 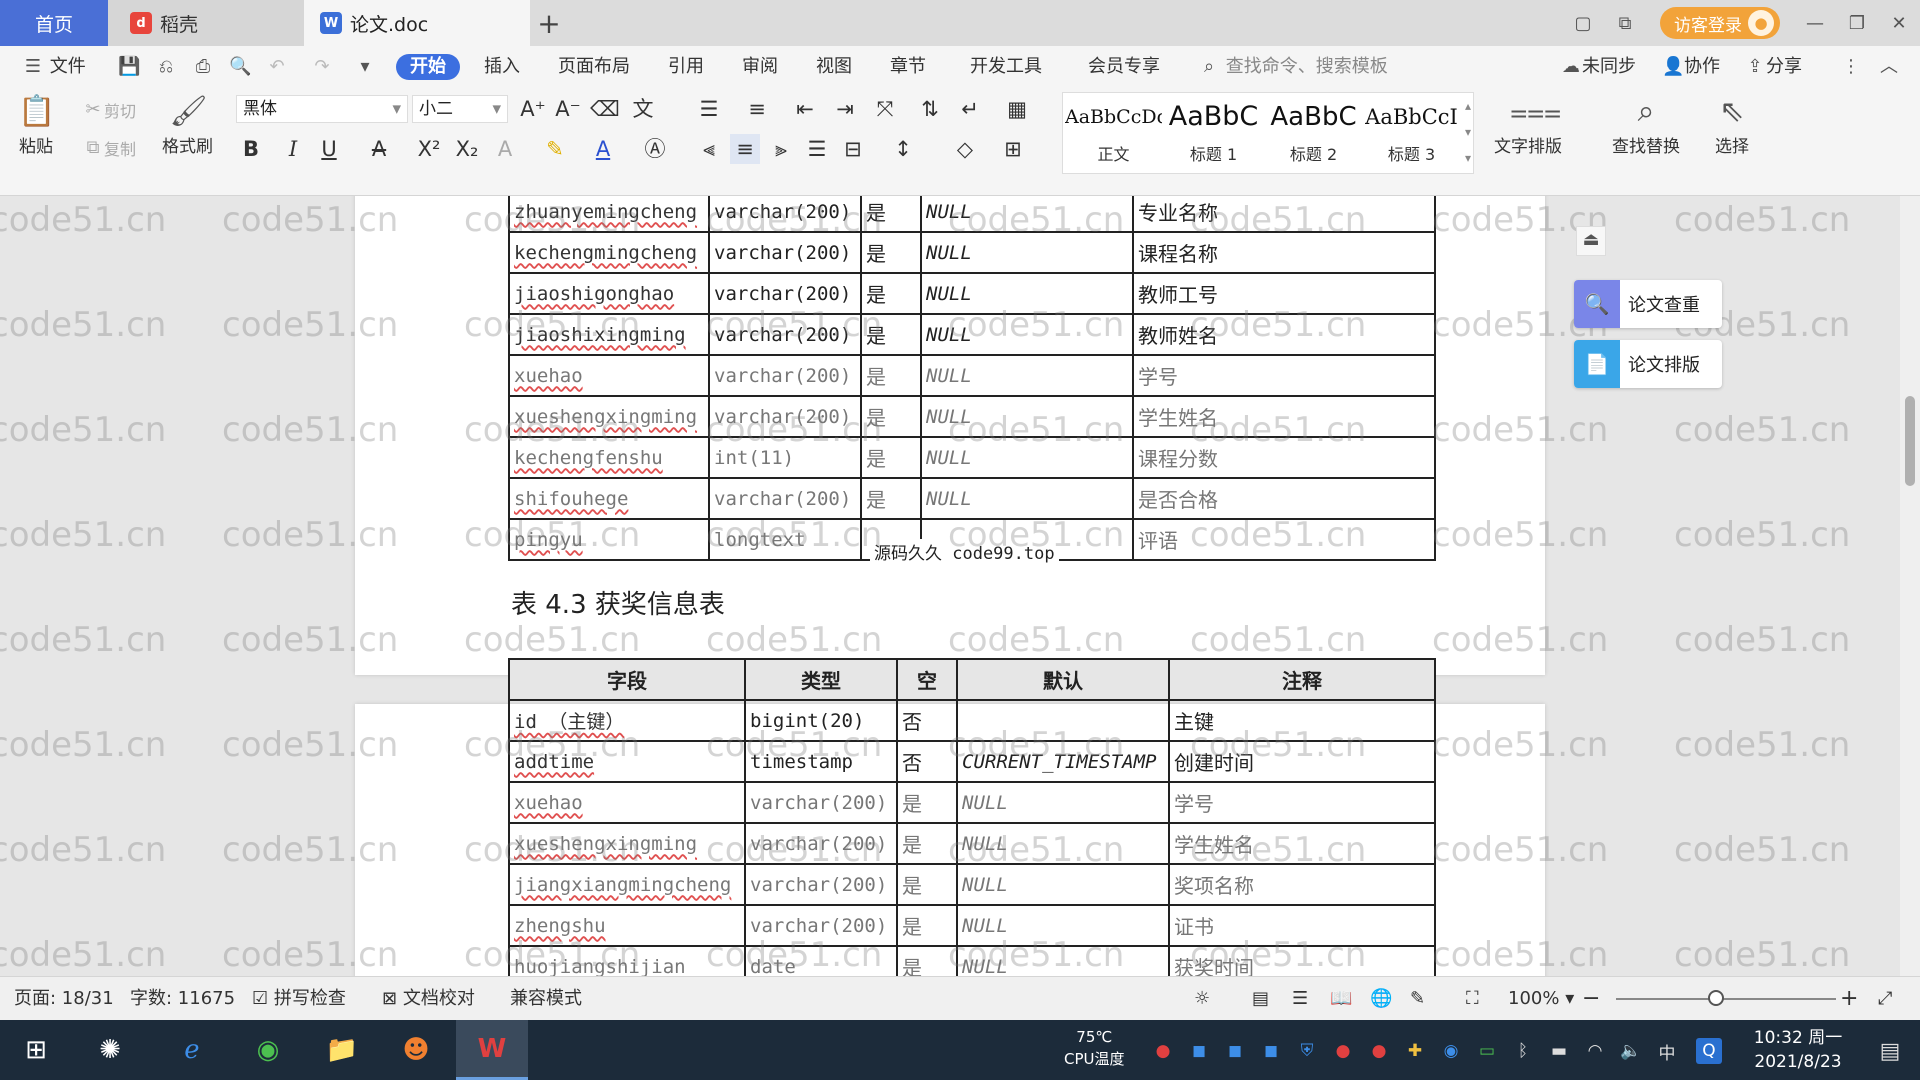 I want to click on ie-browser-icon: ℯ, so click(x=192, y=1050).